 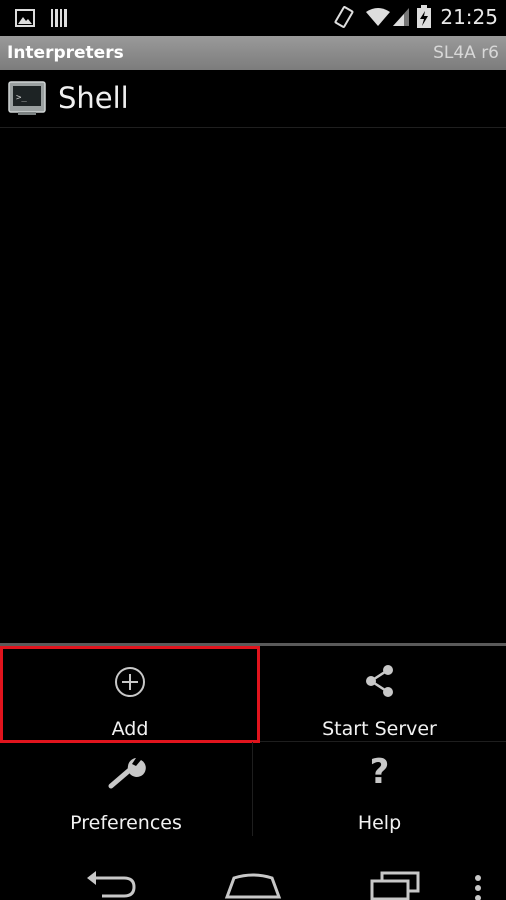 What do you see at coordinates (395, 877) in the screenshot?
I see `recent-apps-icon` at bounding box center [395, 877].